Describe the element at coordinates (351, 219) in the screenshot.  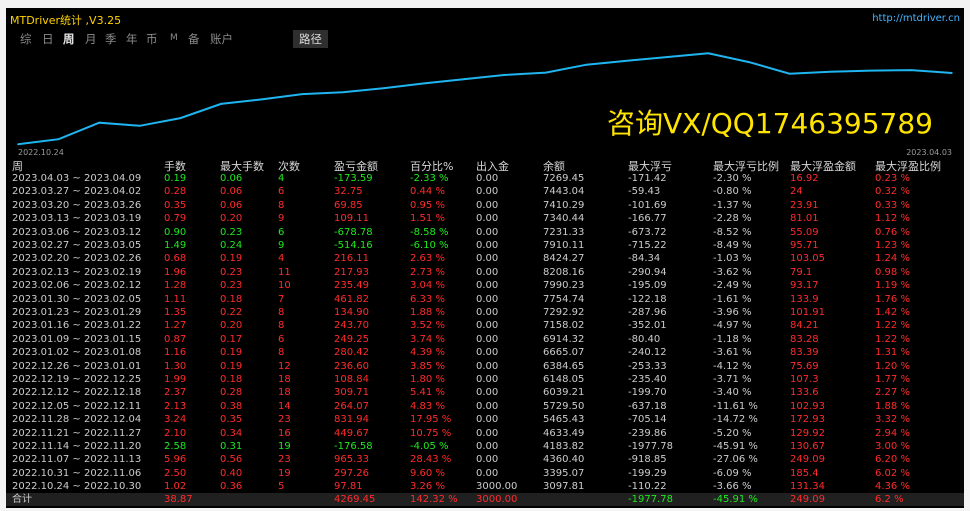
I see `col-pnl-cell: 109.11` at that location.